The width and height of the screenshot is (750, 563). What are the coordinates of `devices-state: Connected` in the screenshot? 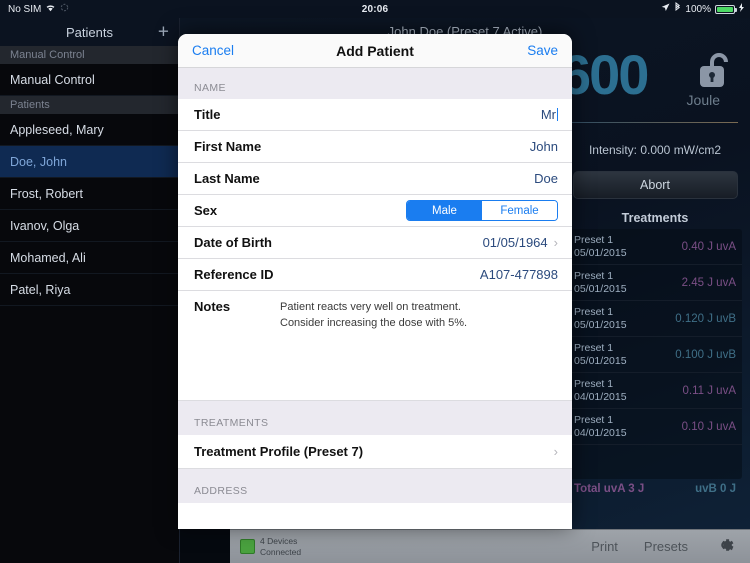 It's located at (281, 551).